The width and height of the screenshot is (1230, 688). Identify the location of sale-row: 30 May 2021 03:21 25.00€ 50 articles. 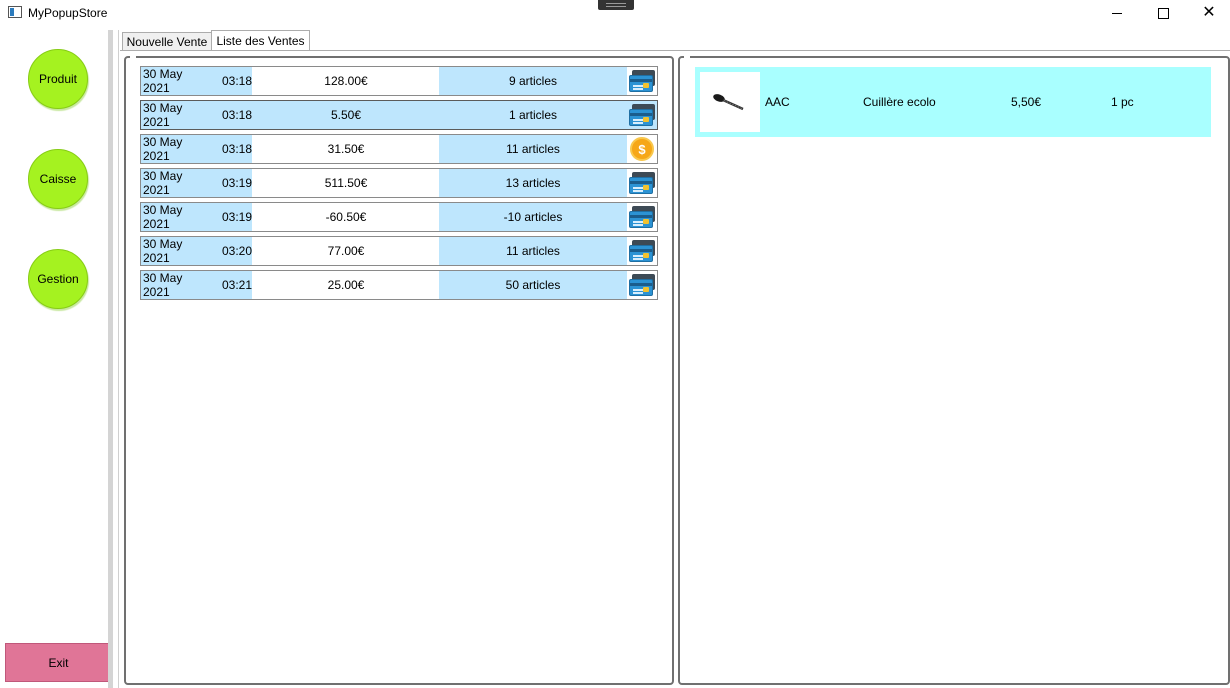
(399, 285).